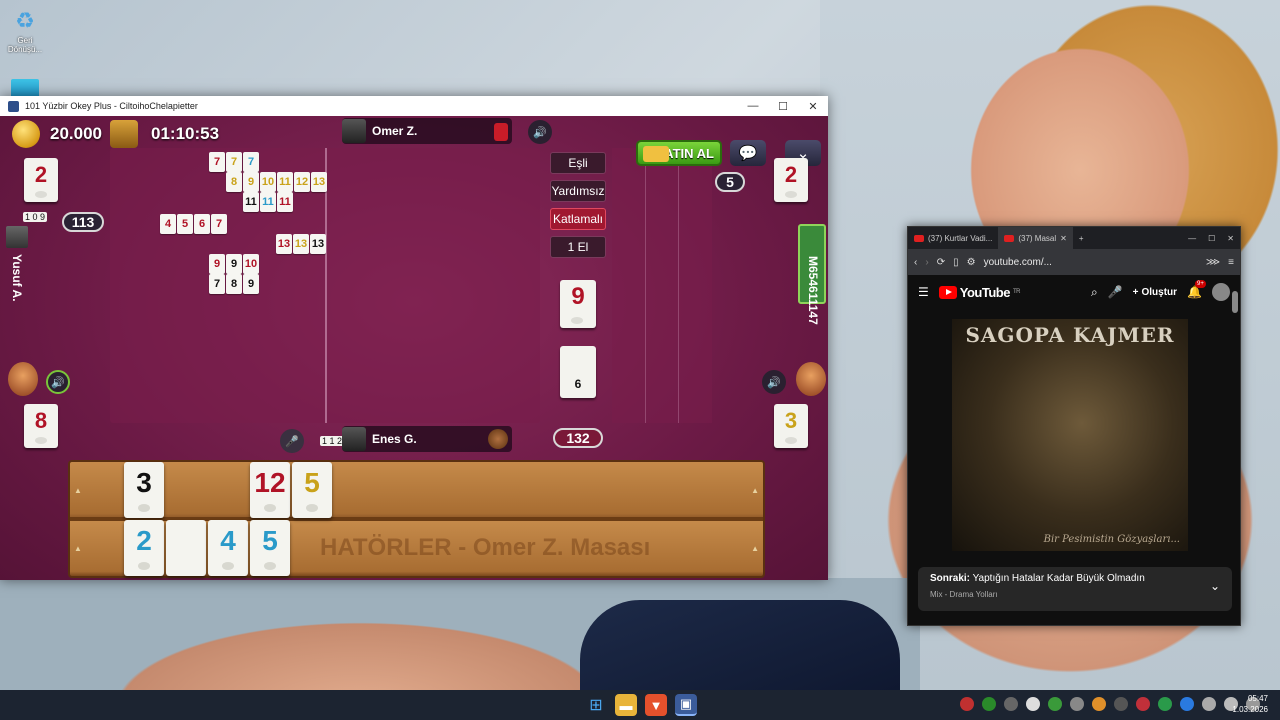  Describe the element at coordinates (319, 182) in the screenshot. I see `meld-tile: 13` at that location.